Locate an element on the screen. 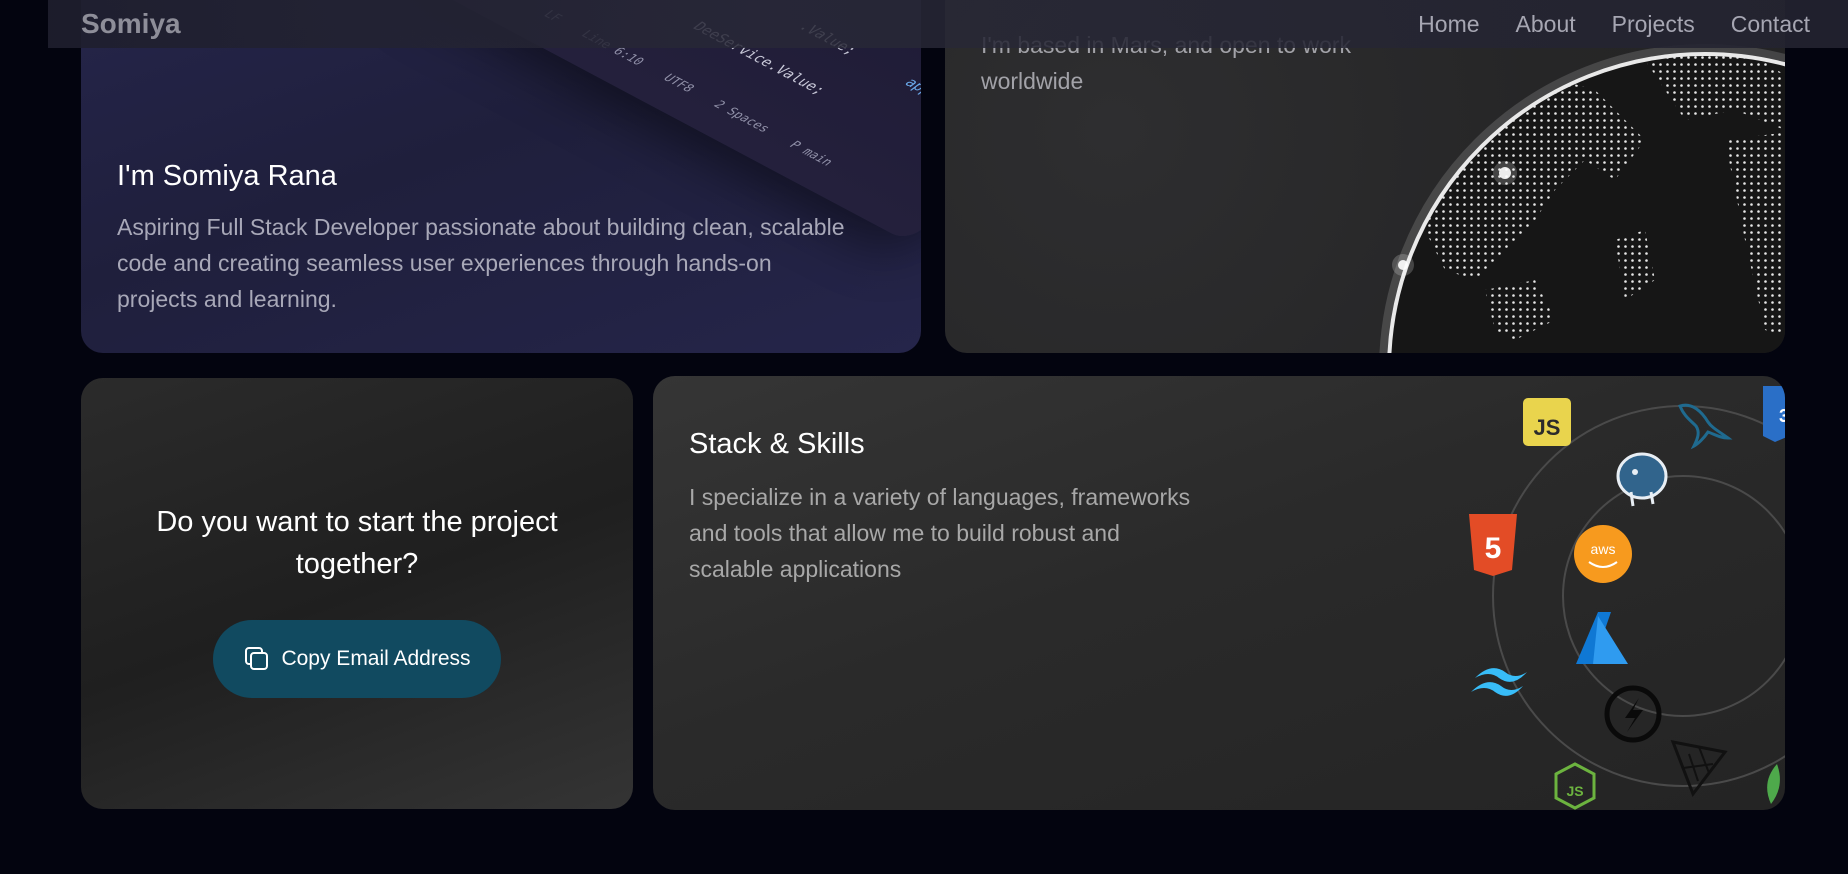 This screenshot has width=1848, height=874. html5-icon: 5 is located at coordinates (1493, 545).